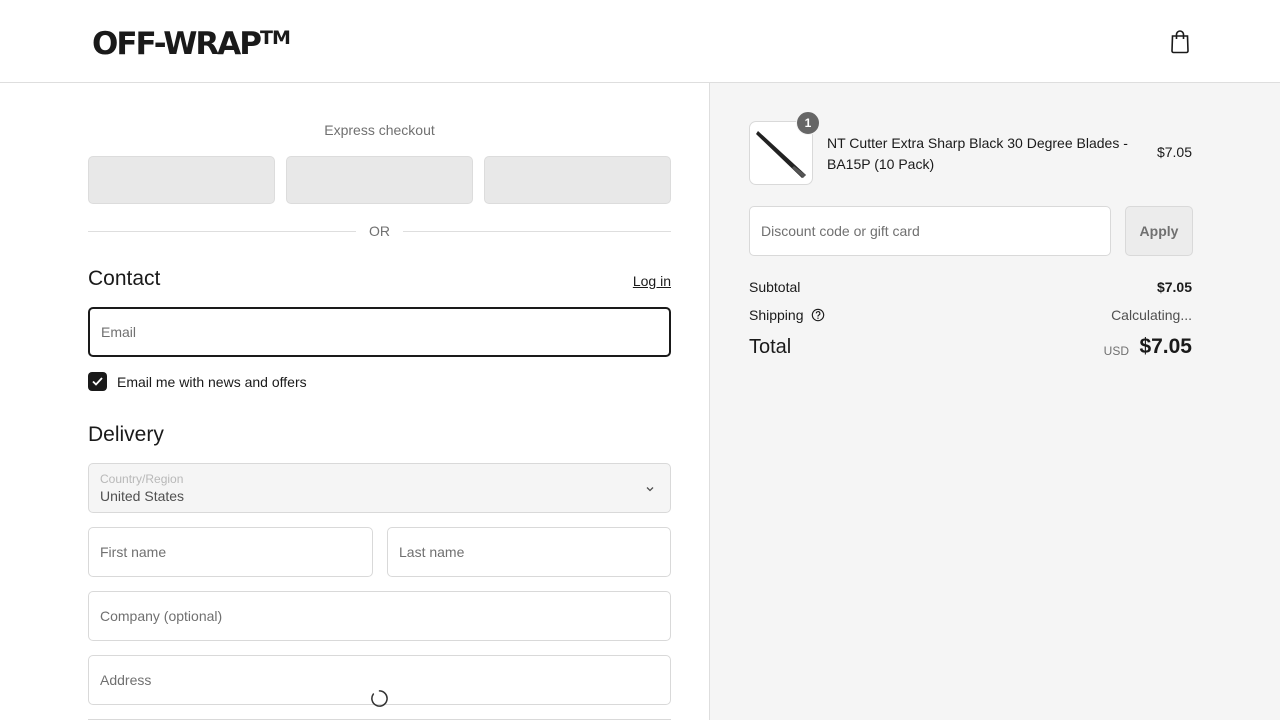  What do you see at coordinates (775, 287) in the screenshot?
I see `subtotal-label: Subtotal` at bounding box center [775, 287].